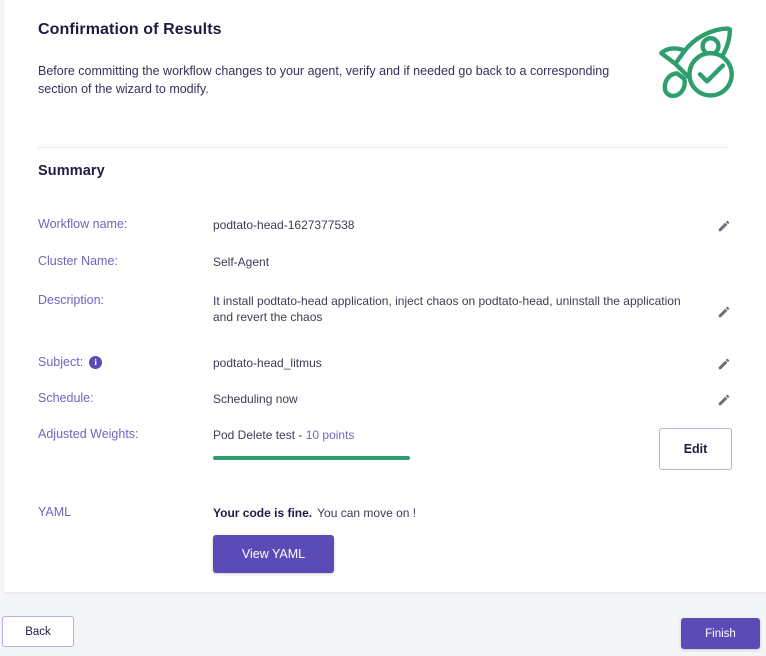 The width and height of the screenshot is (766, 656). What do you see at coordinates (284, 225) in the screenshot?
I see `value-workflow-name: podtato-head-1627377538` at bounding box center [284, 225].